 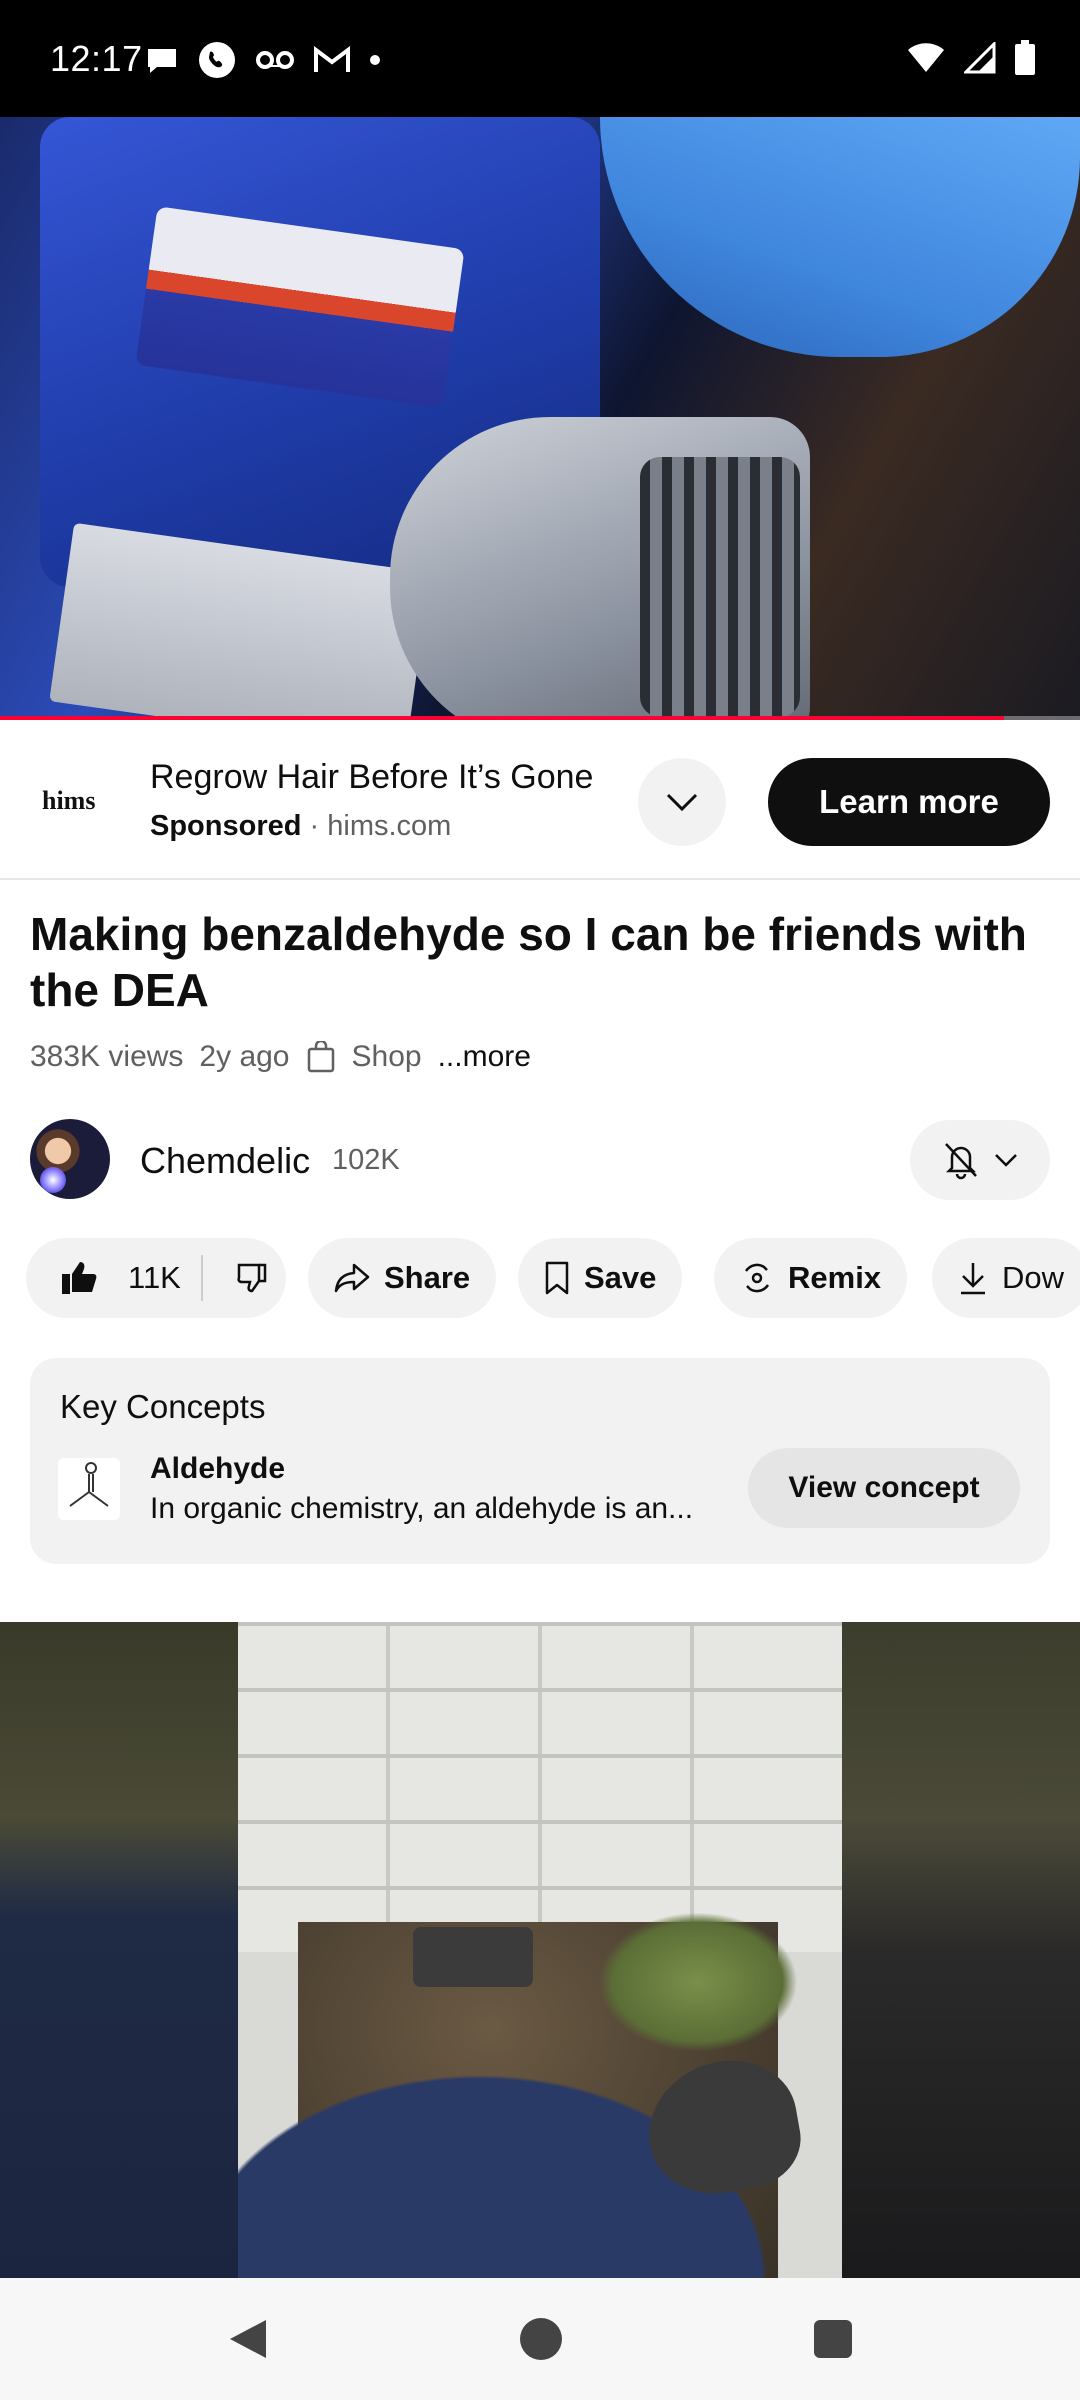 I want to click on notification-bell-button, so click(x=980, y=1160).